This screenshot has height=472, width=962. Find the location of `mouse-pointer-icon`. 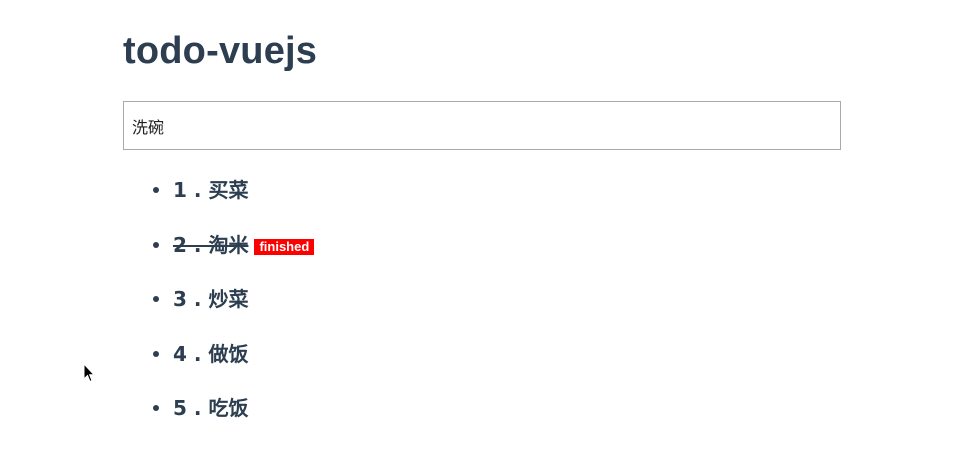

mouse-pointer-icon is located at coordinates (89, 375).